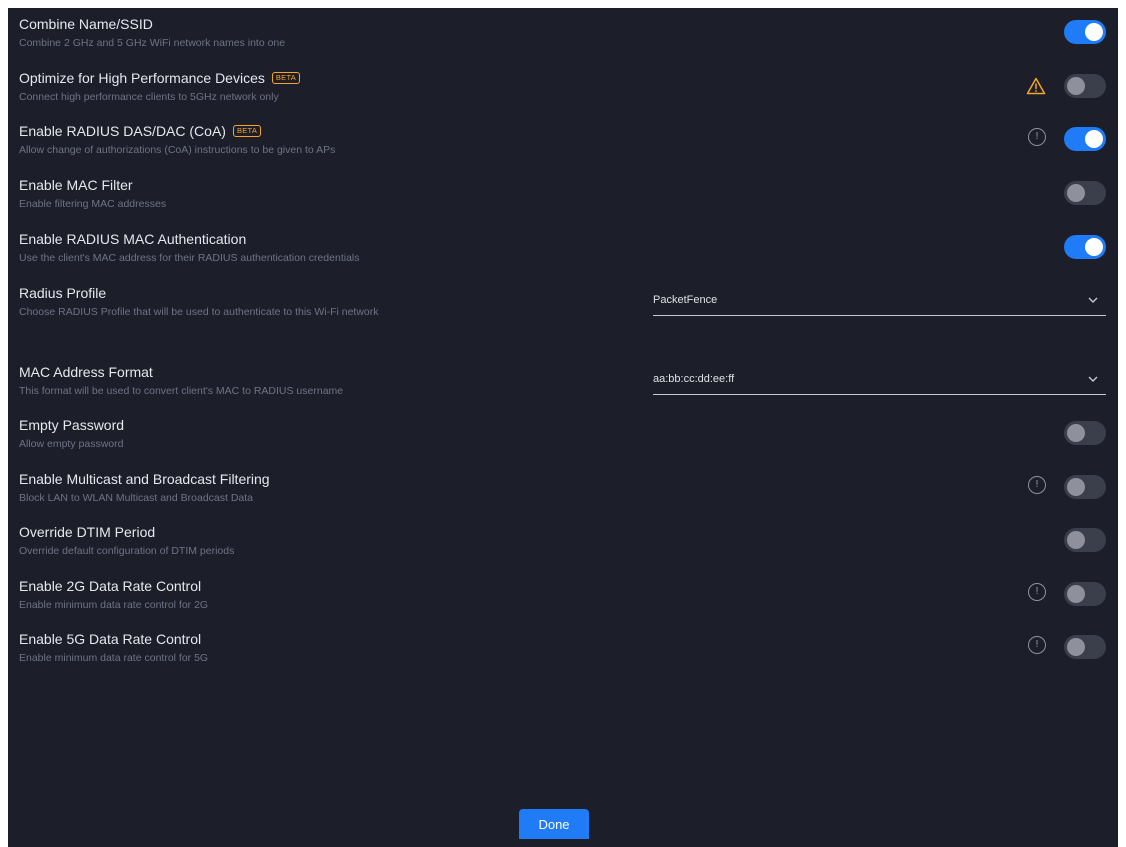  Describe the element at coordinates (144, 479) in the screenshot. I see `setting-title: Enable Multicast and Broadcast Filtering` at that location.